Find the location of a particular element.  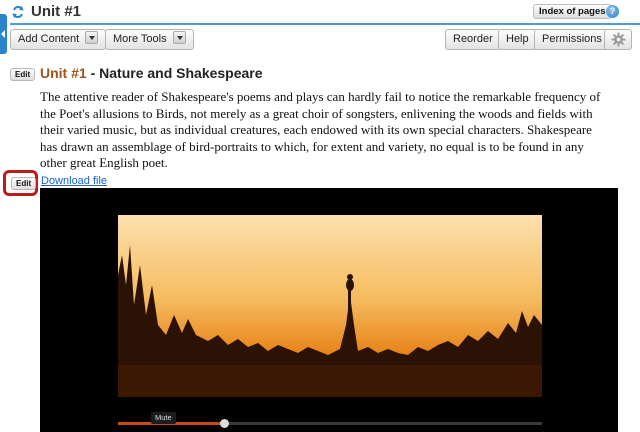

section-title-text: - Nature and Shakespeare is located at coordinates (174, 73).